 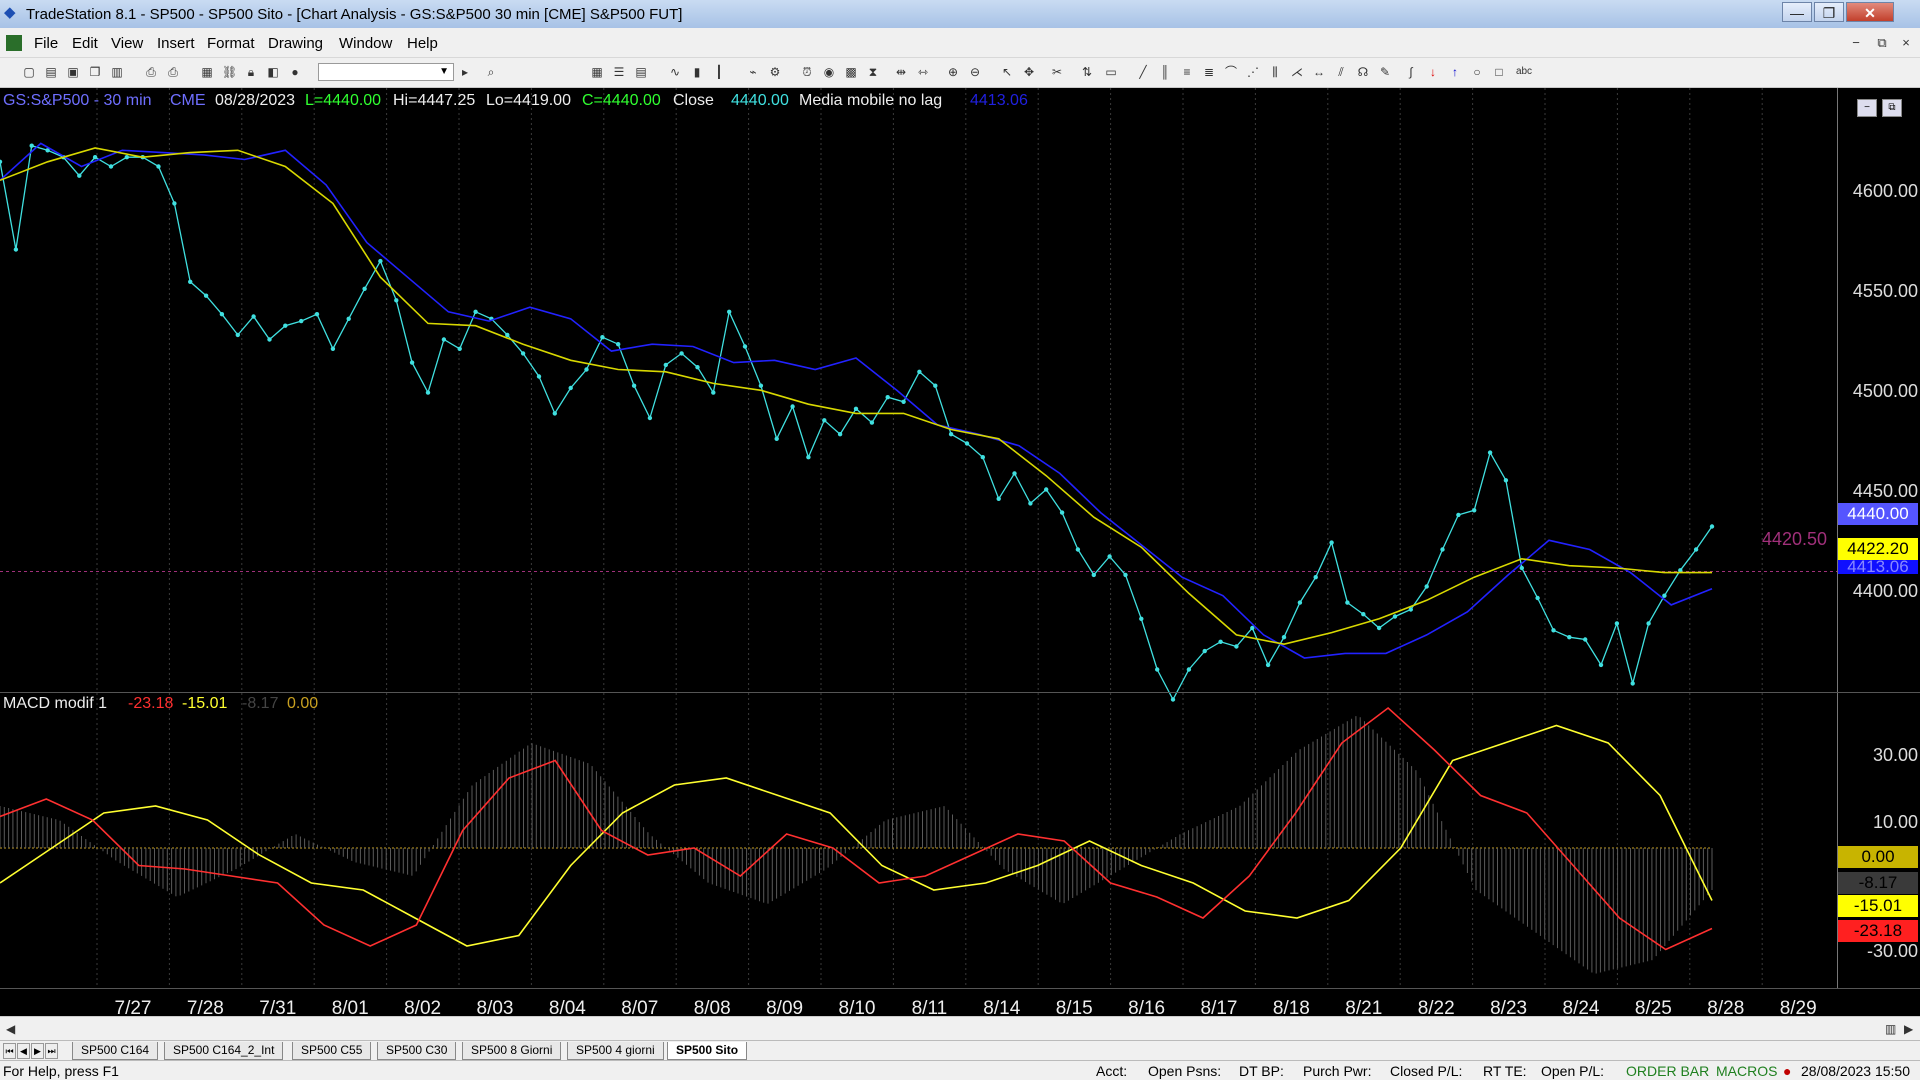 I want to click on arc-icon: ⌒, so click(x=1231, y=72).